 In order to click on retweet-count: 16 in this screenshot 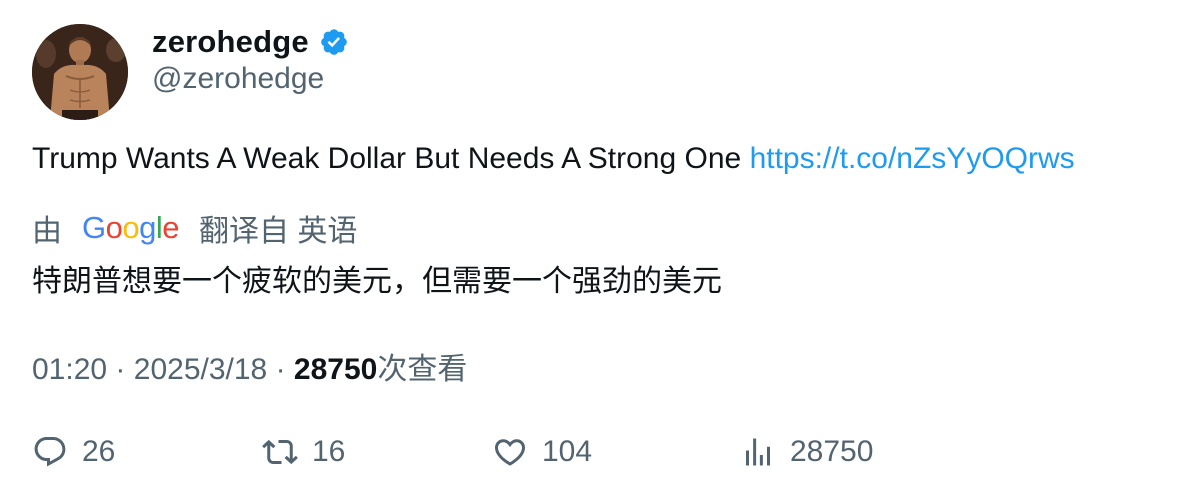, I will do `click(329, 451)`.